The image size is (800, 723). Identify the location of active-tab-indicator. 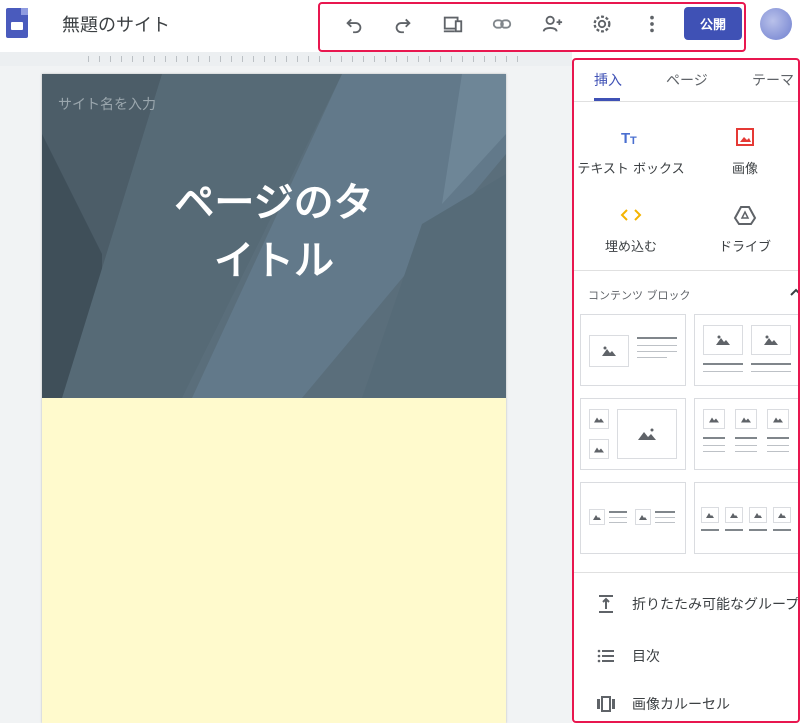
(607, 99).